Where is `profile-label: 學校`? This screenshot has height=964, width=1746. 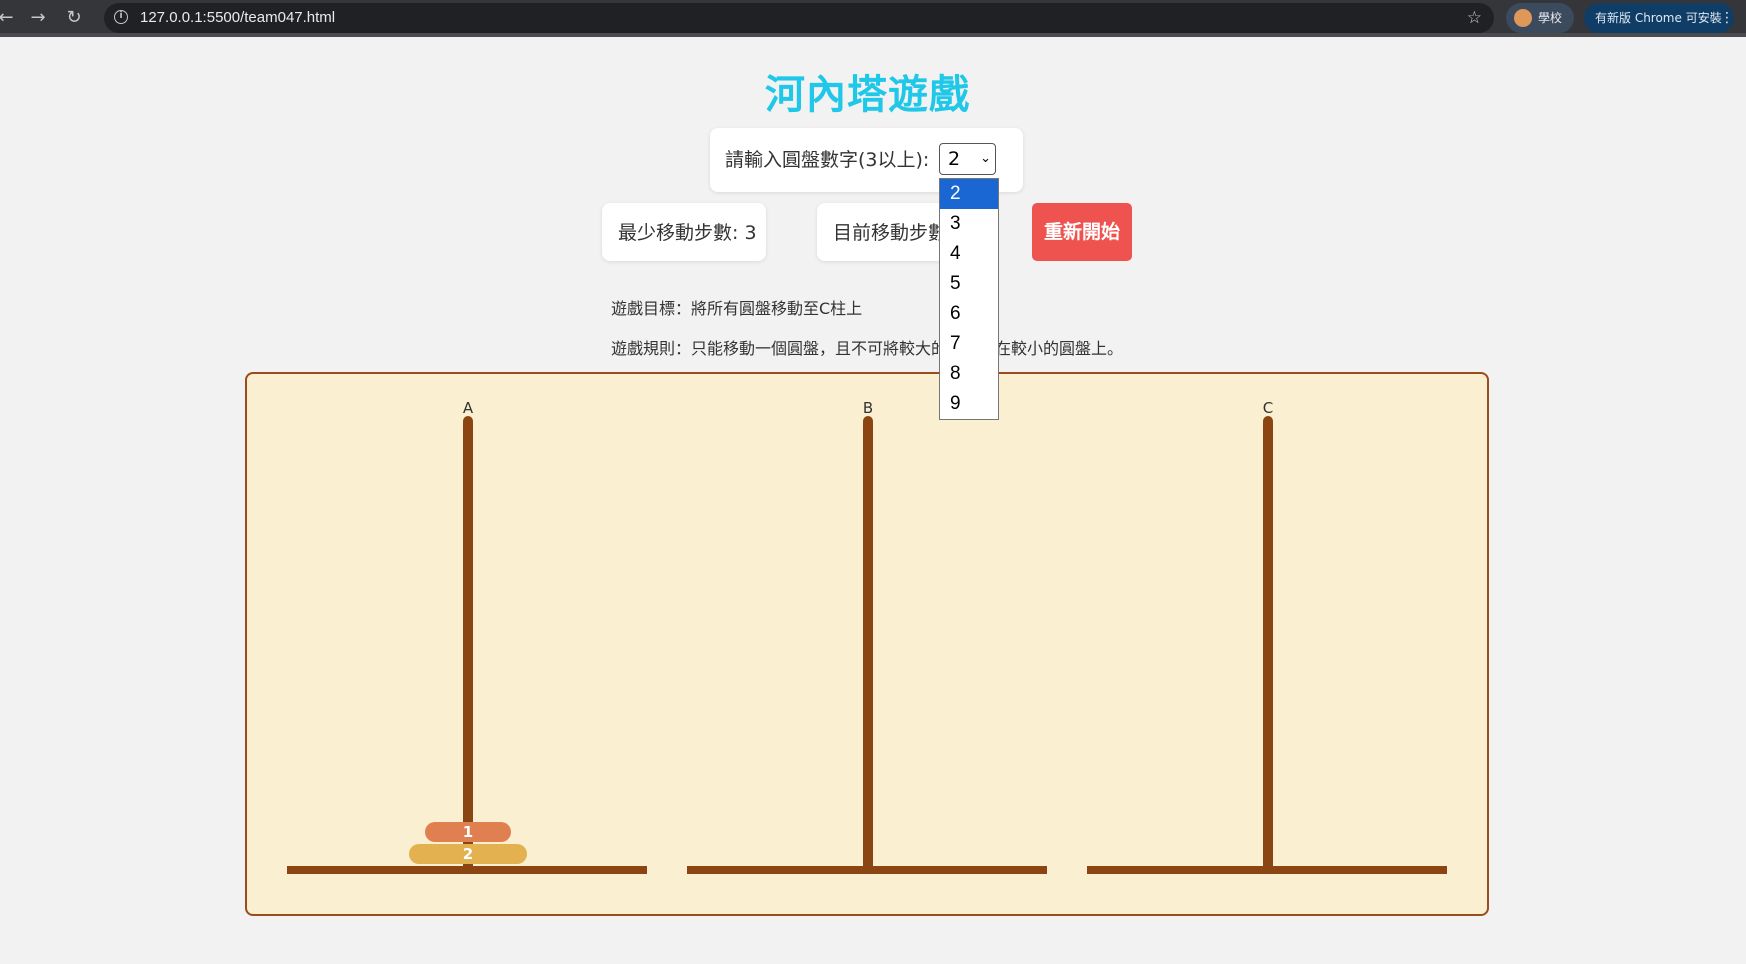 profile-label: 學校 is located at coordinates (1550, 18).